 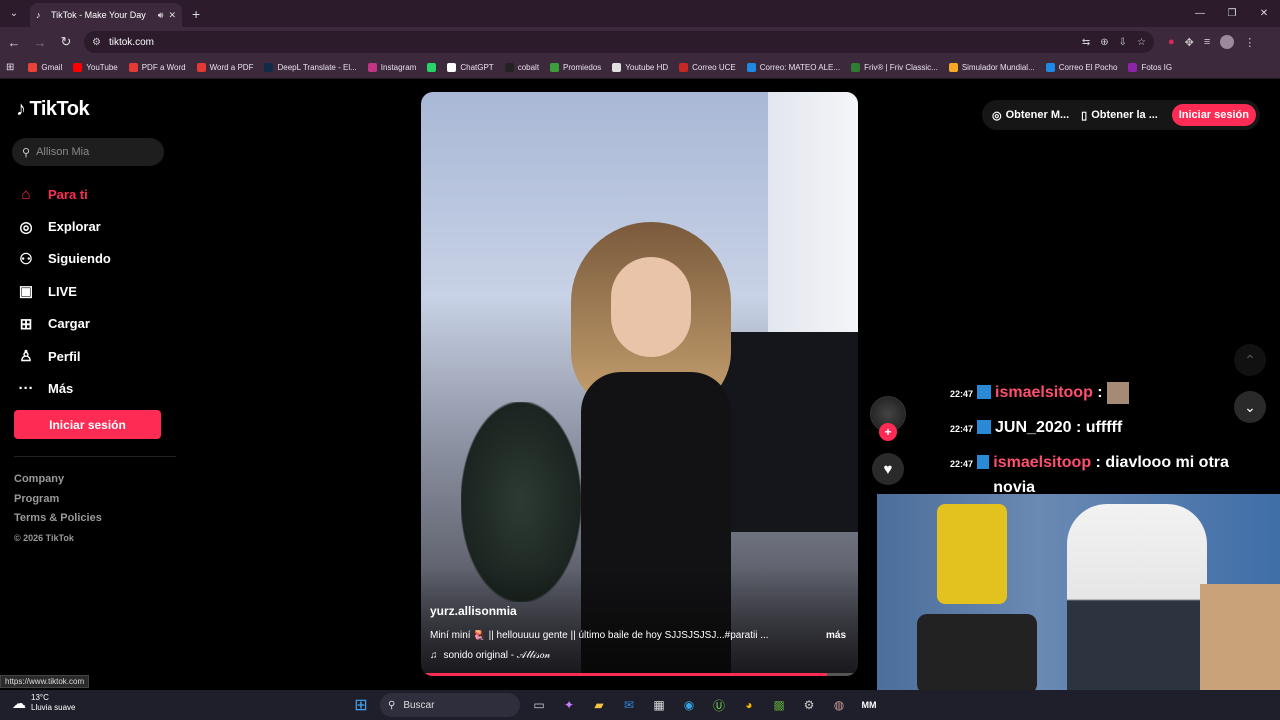 I want to click on bookmark-item: Instagram, so click(x=391, y=67).